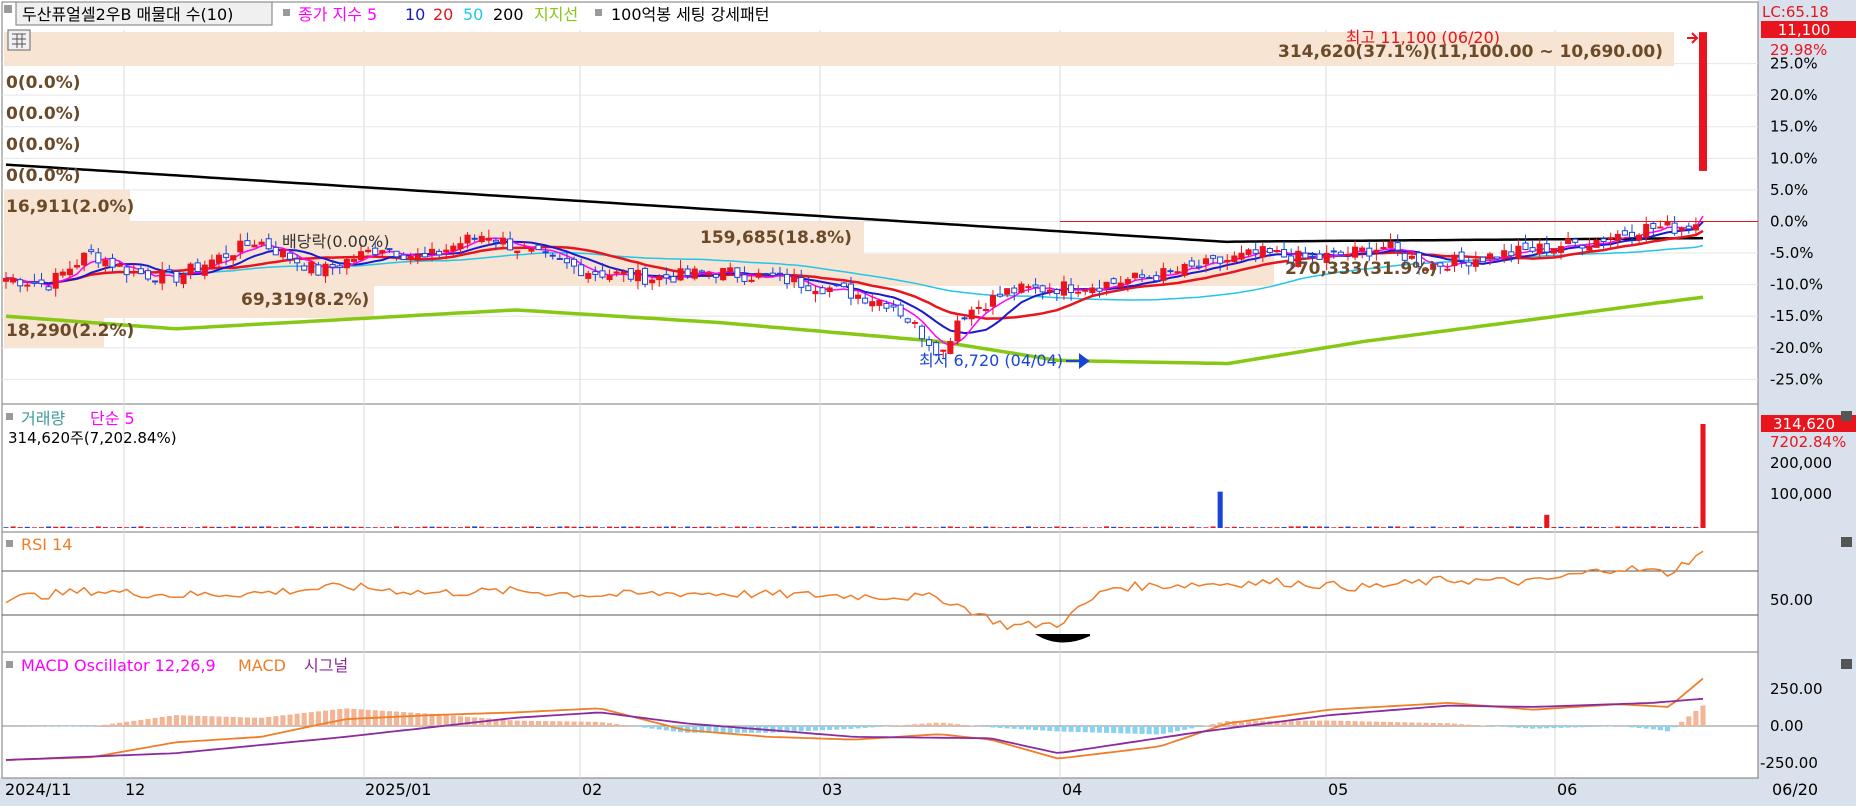 The width and height of the screenshot is (1856, 810). What do you see at coordinates (112, 418) in the screenshot?
I see `volume-ma-label: 단순 5` at bounding box center [112, 418].